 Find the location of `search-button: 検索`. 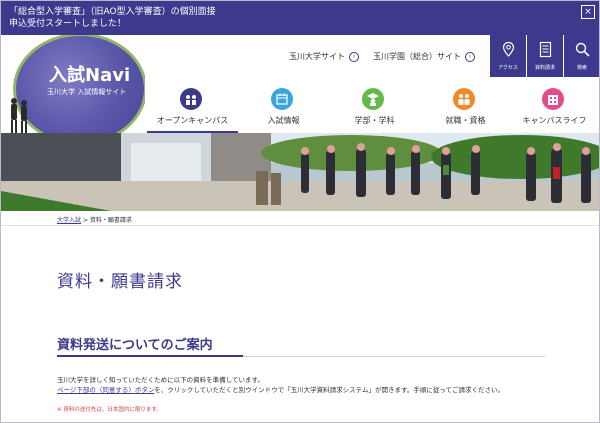

search-button: 検索 is located at coordinates (581, 56).